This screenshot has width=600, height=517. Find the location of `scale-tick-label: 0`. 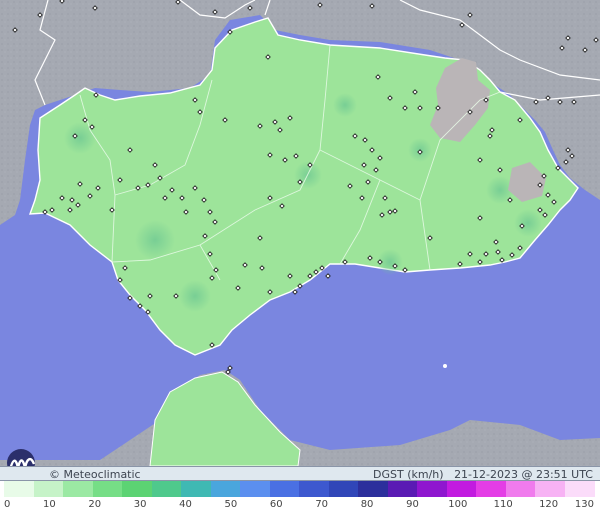

scale-tick-label: 0 is located at coordinates (7, 504).